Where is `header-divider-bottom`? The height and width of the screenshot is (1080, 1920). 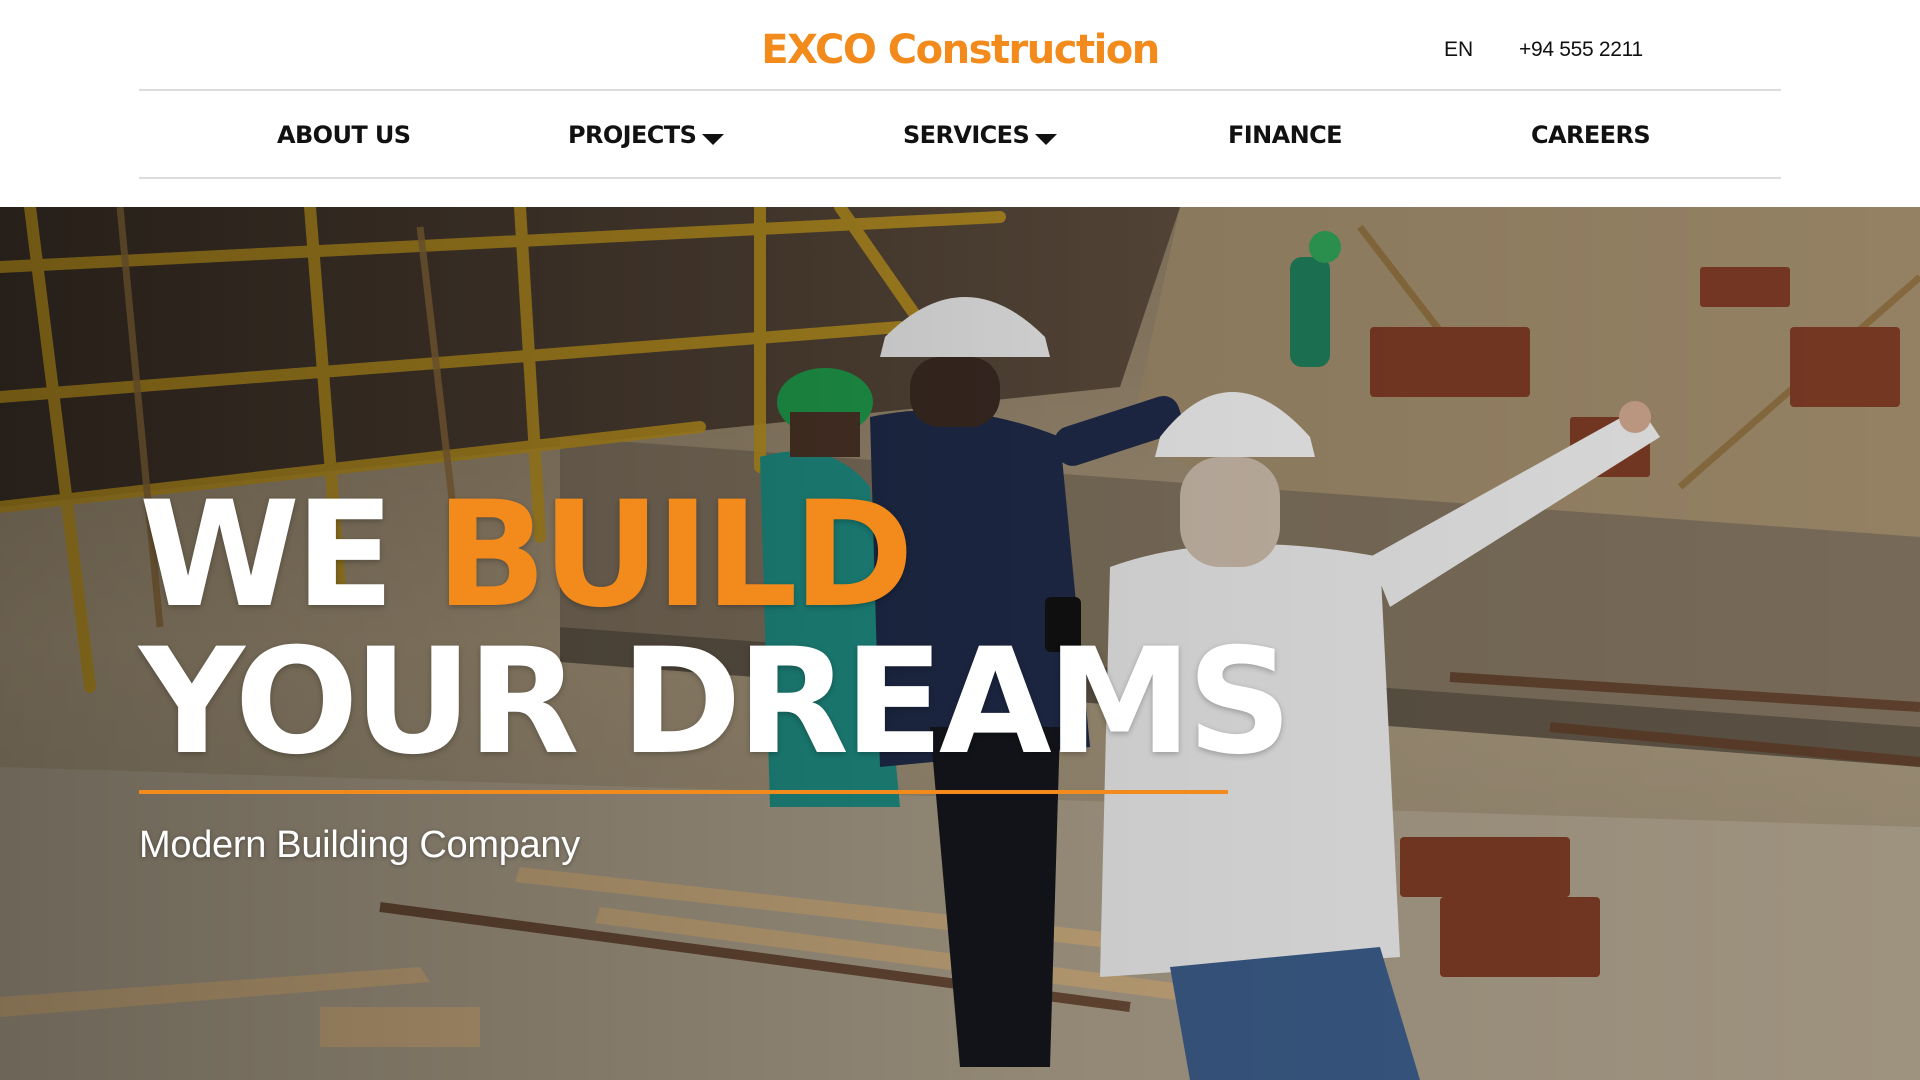 header-divider-bottom is located at coordinates (960, 178).